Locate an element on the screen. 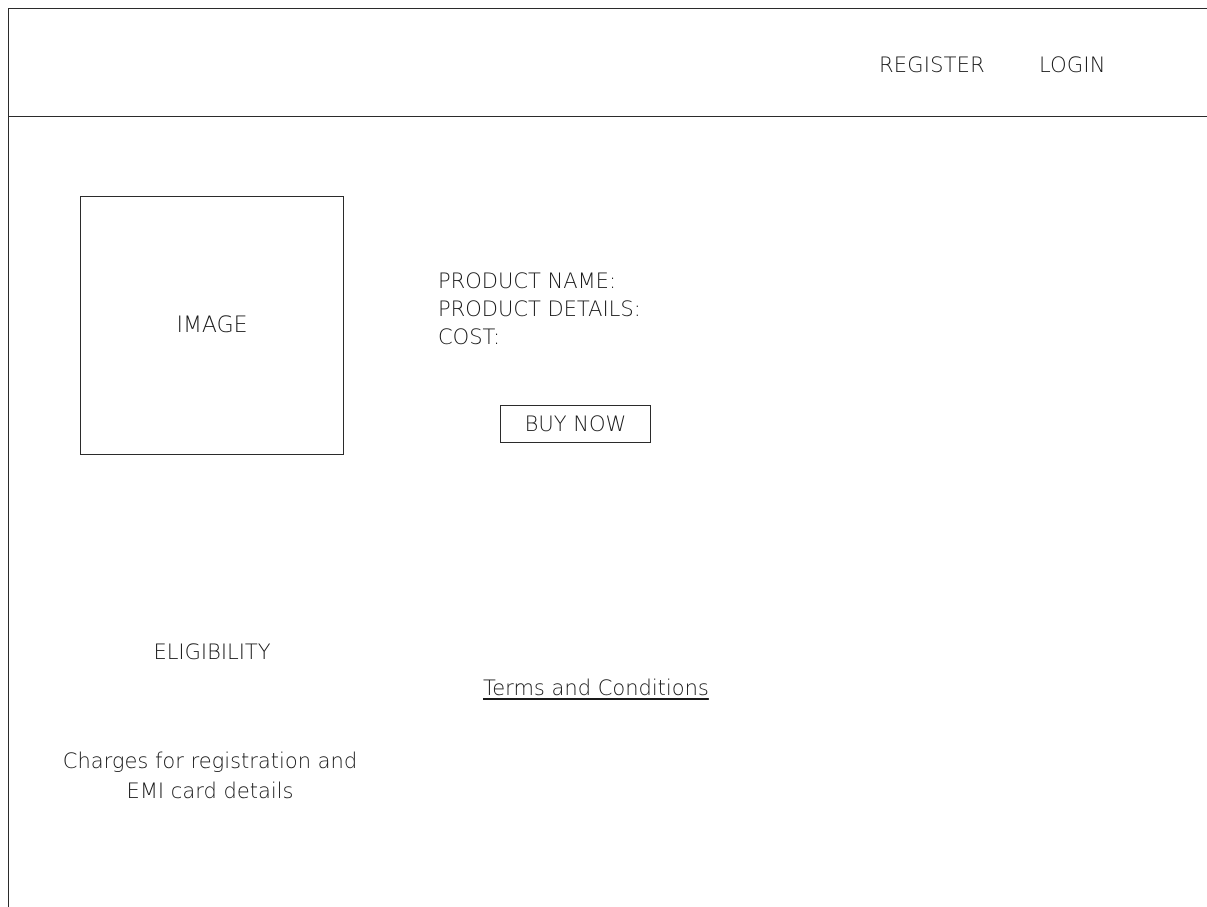 This screenshot has height=907, width=1207. charges-line-2: EMI card details is located at coordinates (210, 791).